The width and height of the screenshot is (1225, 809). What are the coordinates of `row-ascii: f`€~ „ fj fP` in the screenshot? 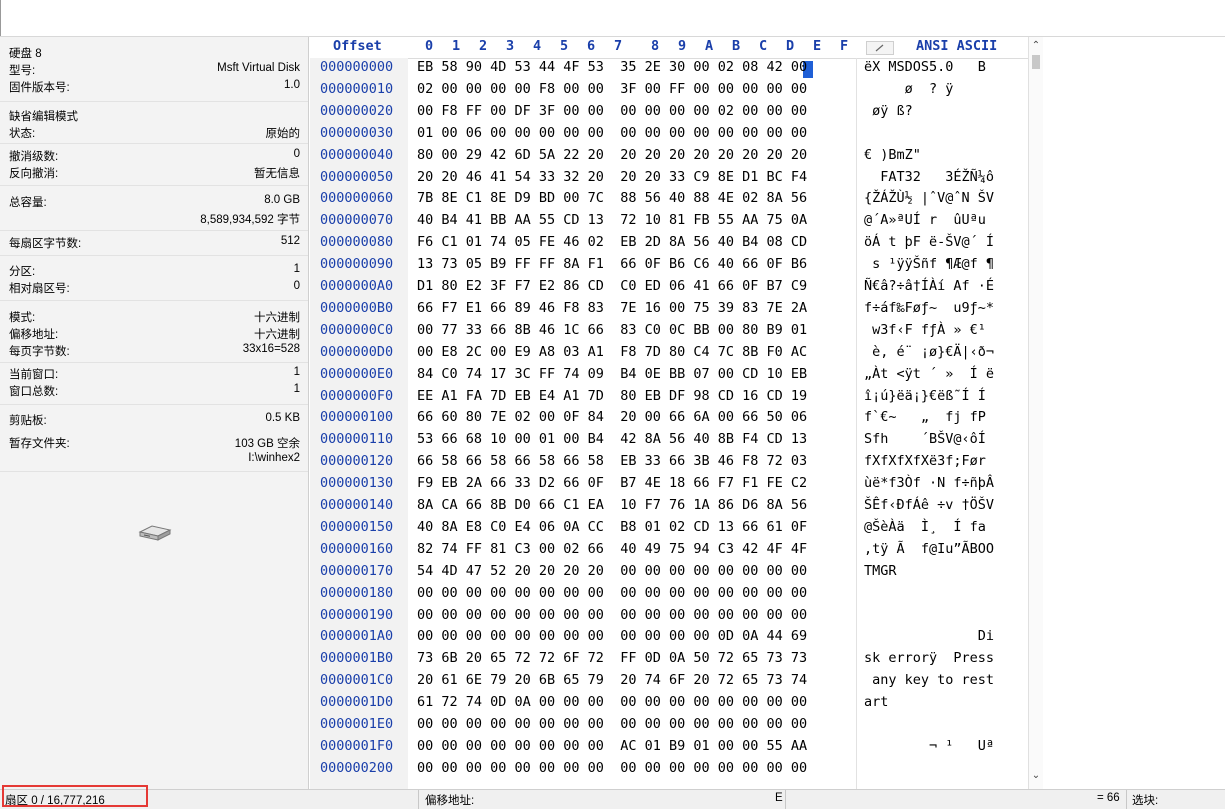 It's located at (929, 417).